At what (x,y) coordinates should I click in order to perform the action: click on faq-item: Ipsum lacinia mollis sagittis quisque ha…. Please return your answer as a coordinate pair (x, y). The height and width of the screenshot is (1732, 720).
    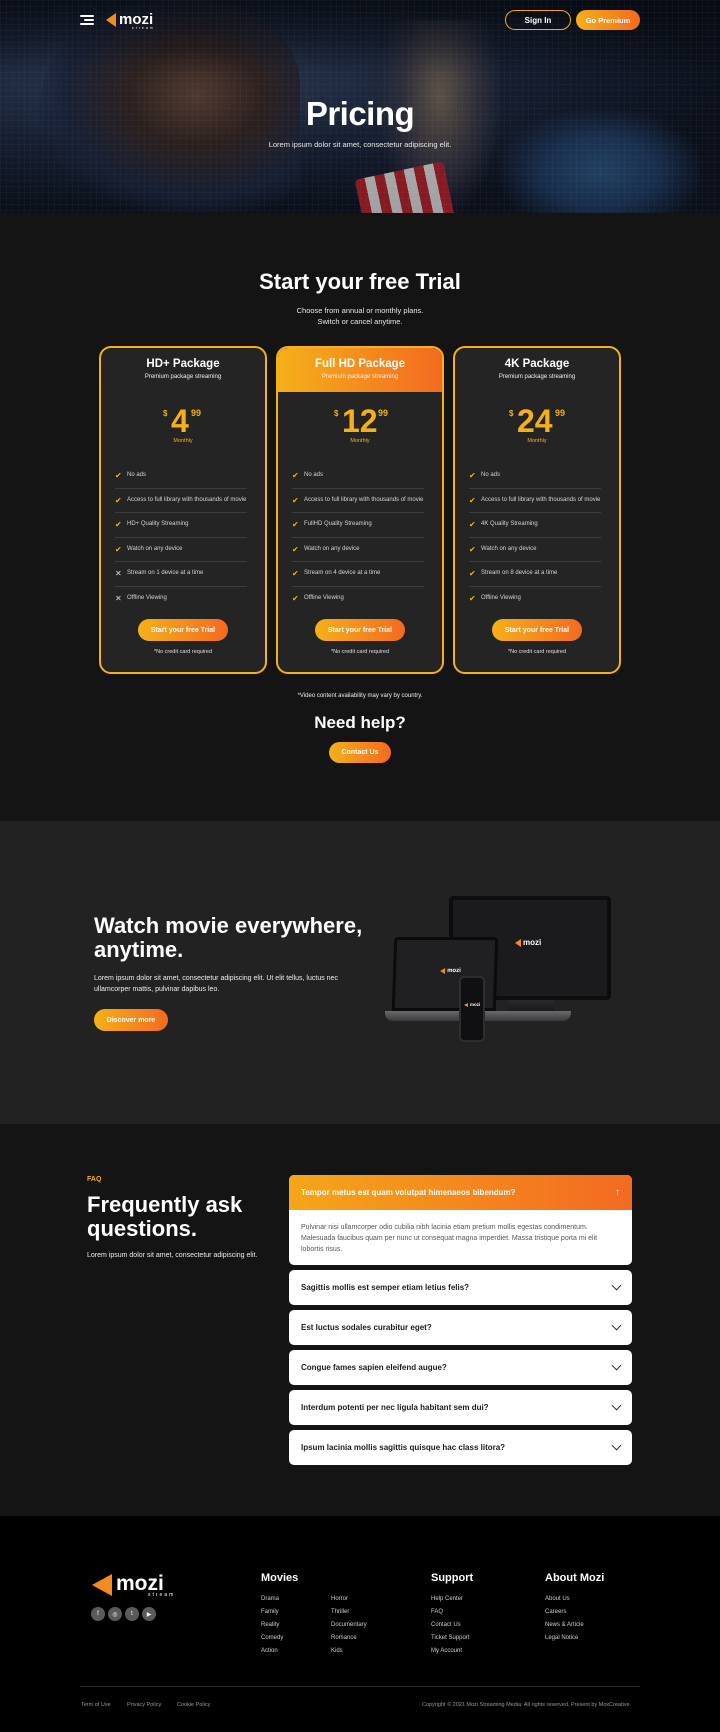
    Looking at the image, I should click on (460, 1447).